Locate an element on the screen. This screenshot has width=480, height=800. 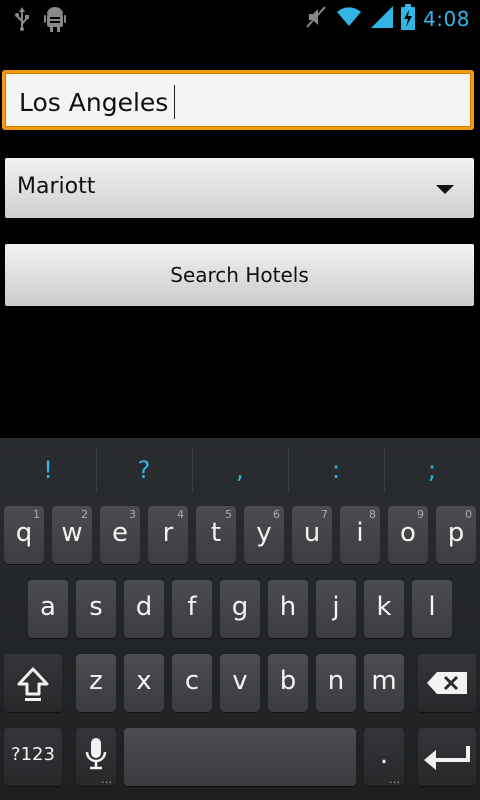
key-label: d is located at coordinates (144, 607).